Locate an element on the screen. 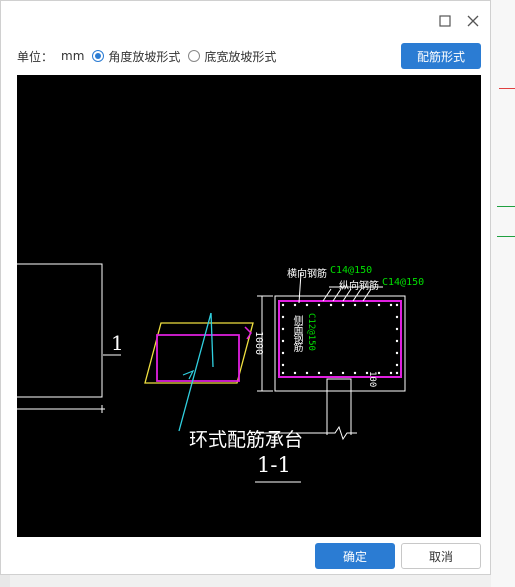 The height and width of the screenshot is (587, 515). close-button is located at coordinates (473, 21).